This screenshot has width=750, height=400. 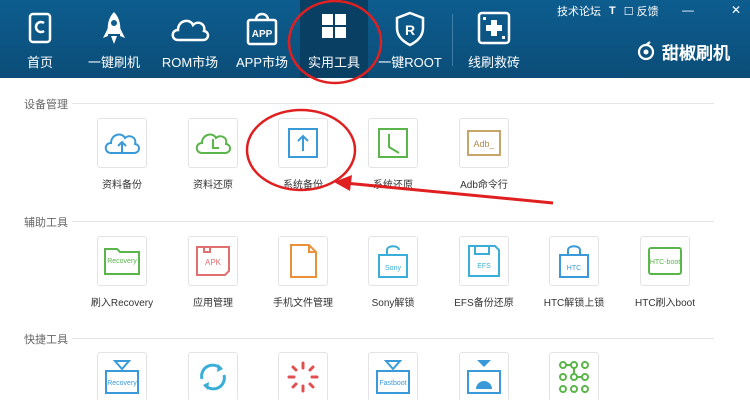 I want to click on sony-lock-icon: Sony, so click(x=393, y=261).